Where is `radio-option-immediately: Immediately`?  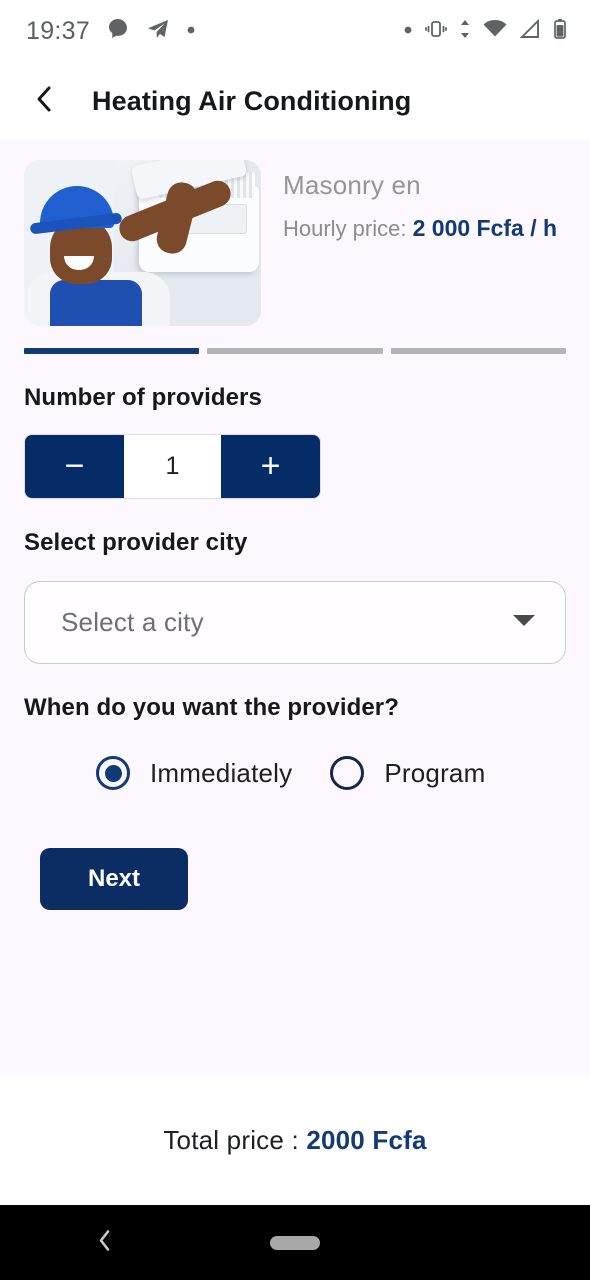 radio-option-immediately: Immediately is located at coordinates (194, 773).